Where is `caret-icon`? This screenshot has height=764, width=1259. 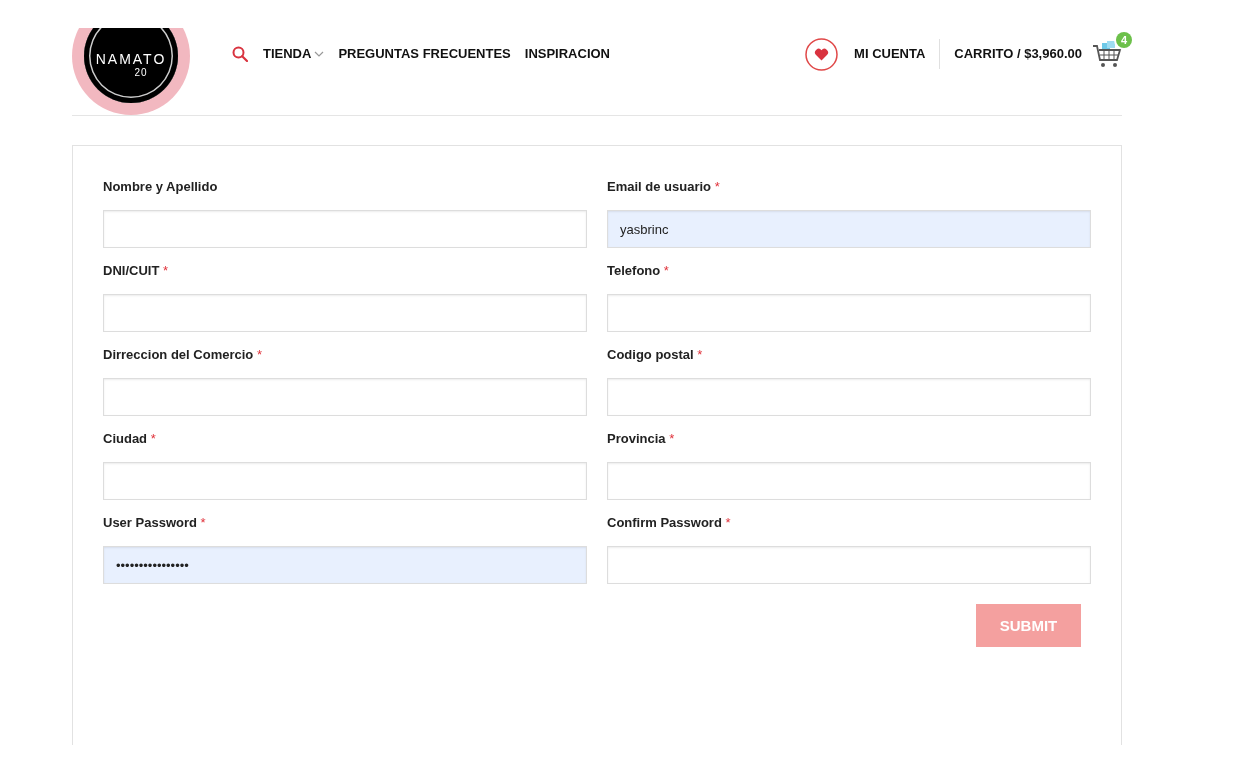 caret-icon is located at coordinates (319, 54).